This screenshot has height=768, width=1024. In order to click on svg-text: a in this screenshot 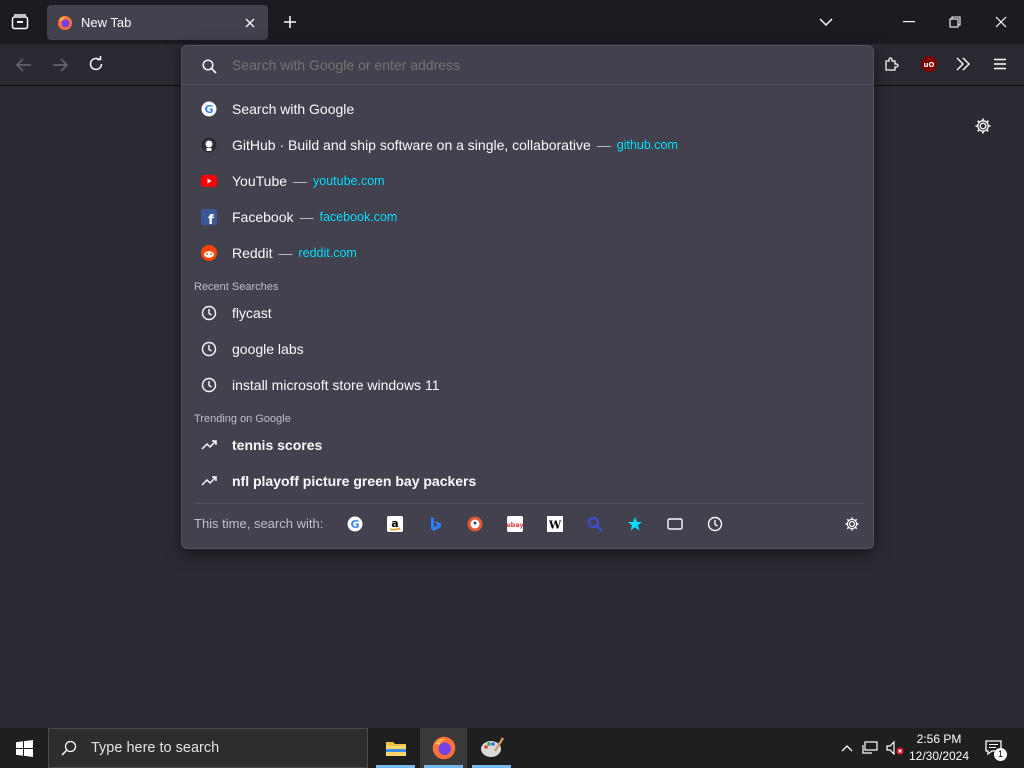, I will do `click(395, 523)`.